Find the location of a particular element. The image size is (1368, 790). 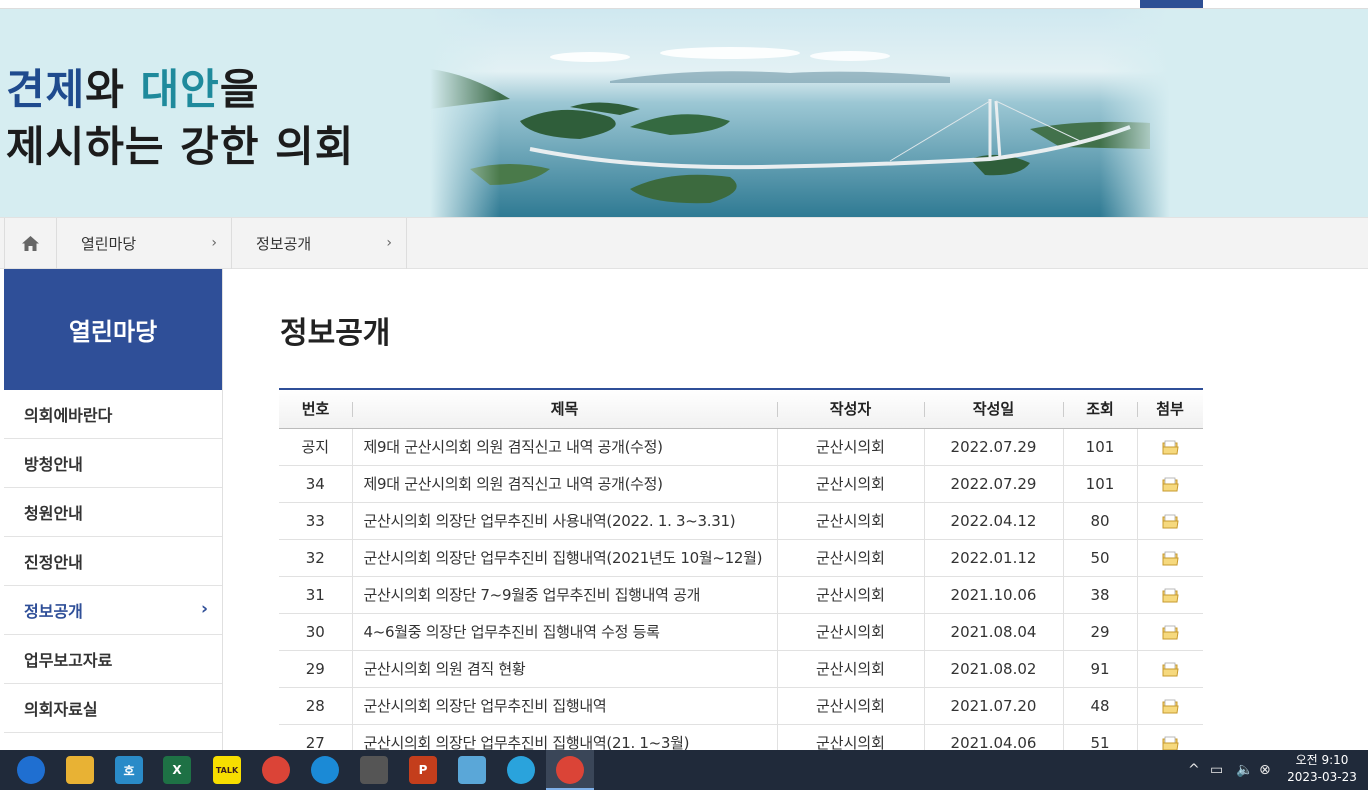

table-row: 28 군산시의회 의장단 업무추진비 집행내역 군산시의회 2021.07.20 48 is located at coordinates (741, 706).